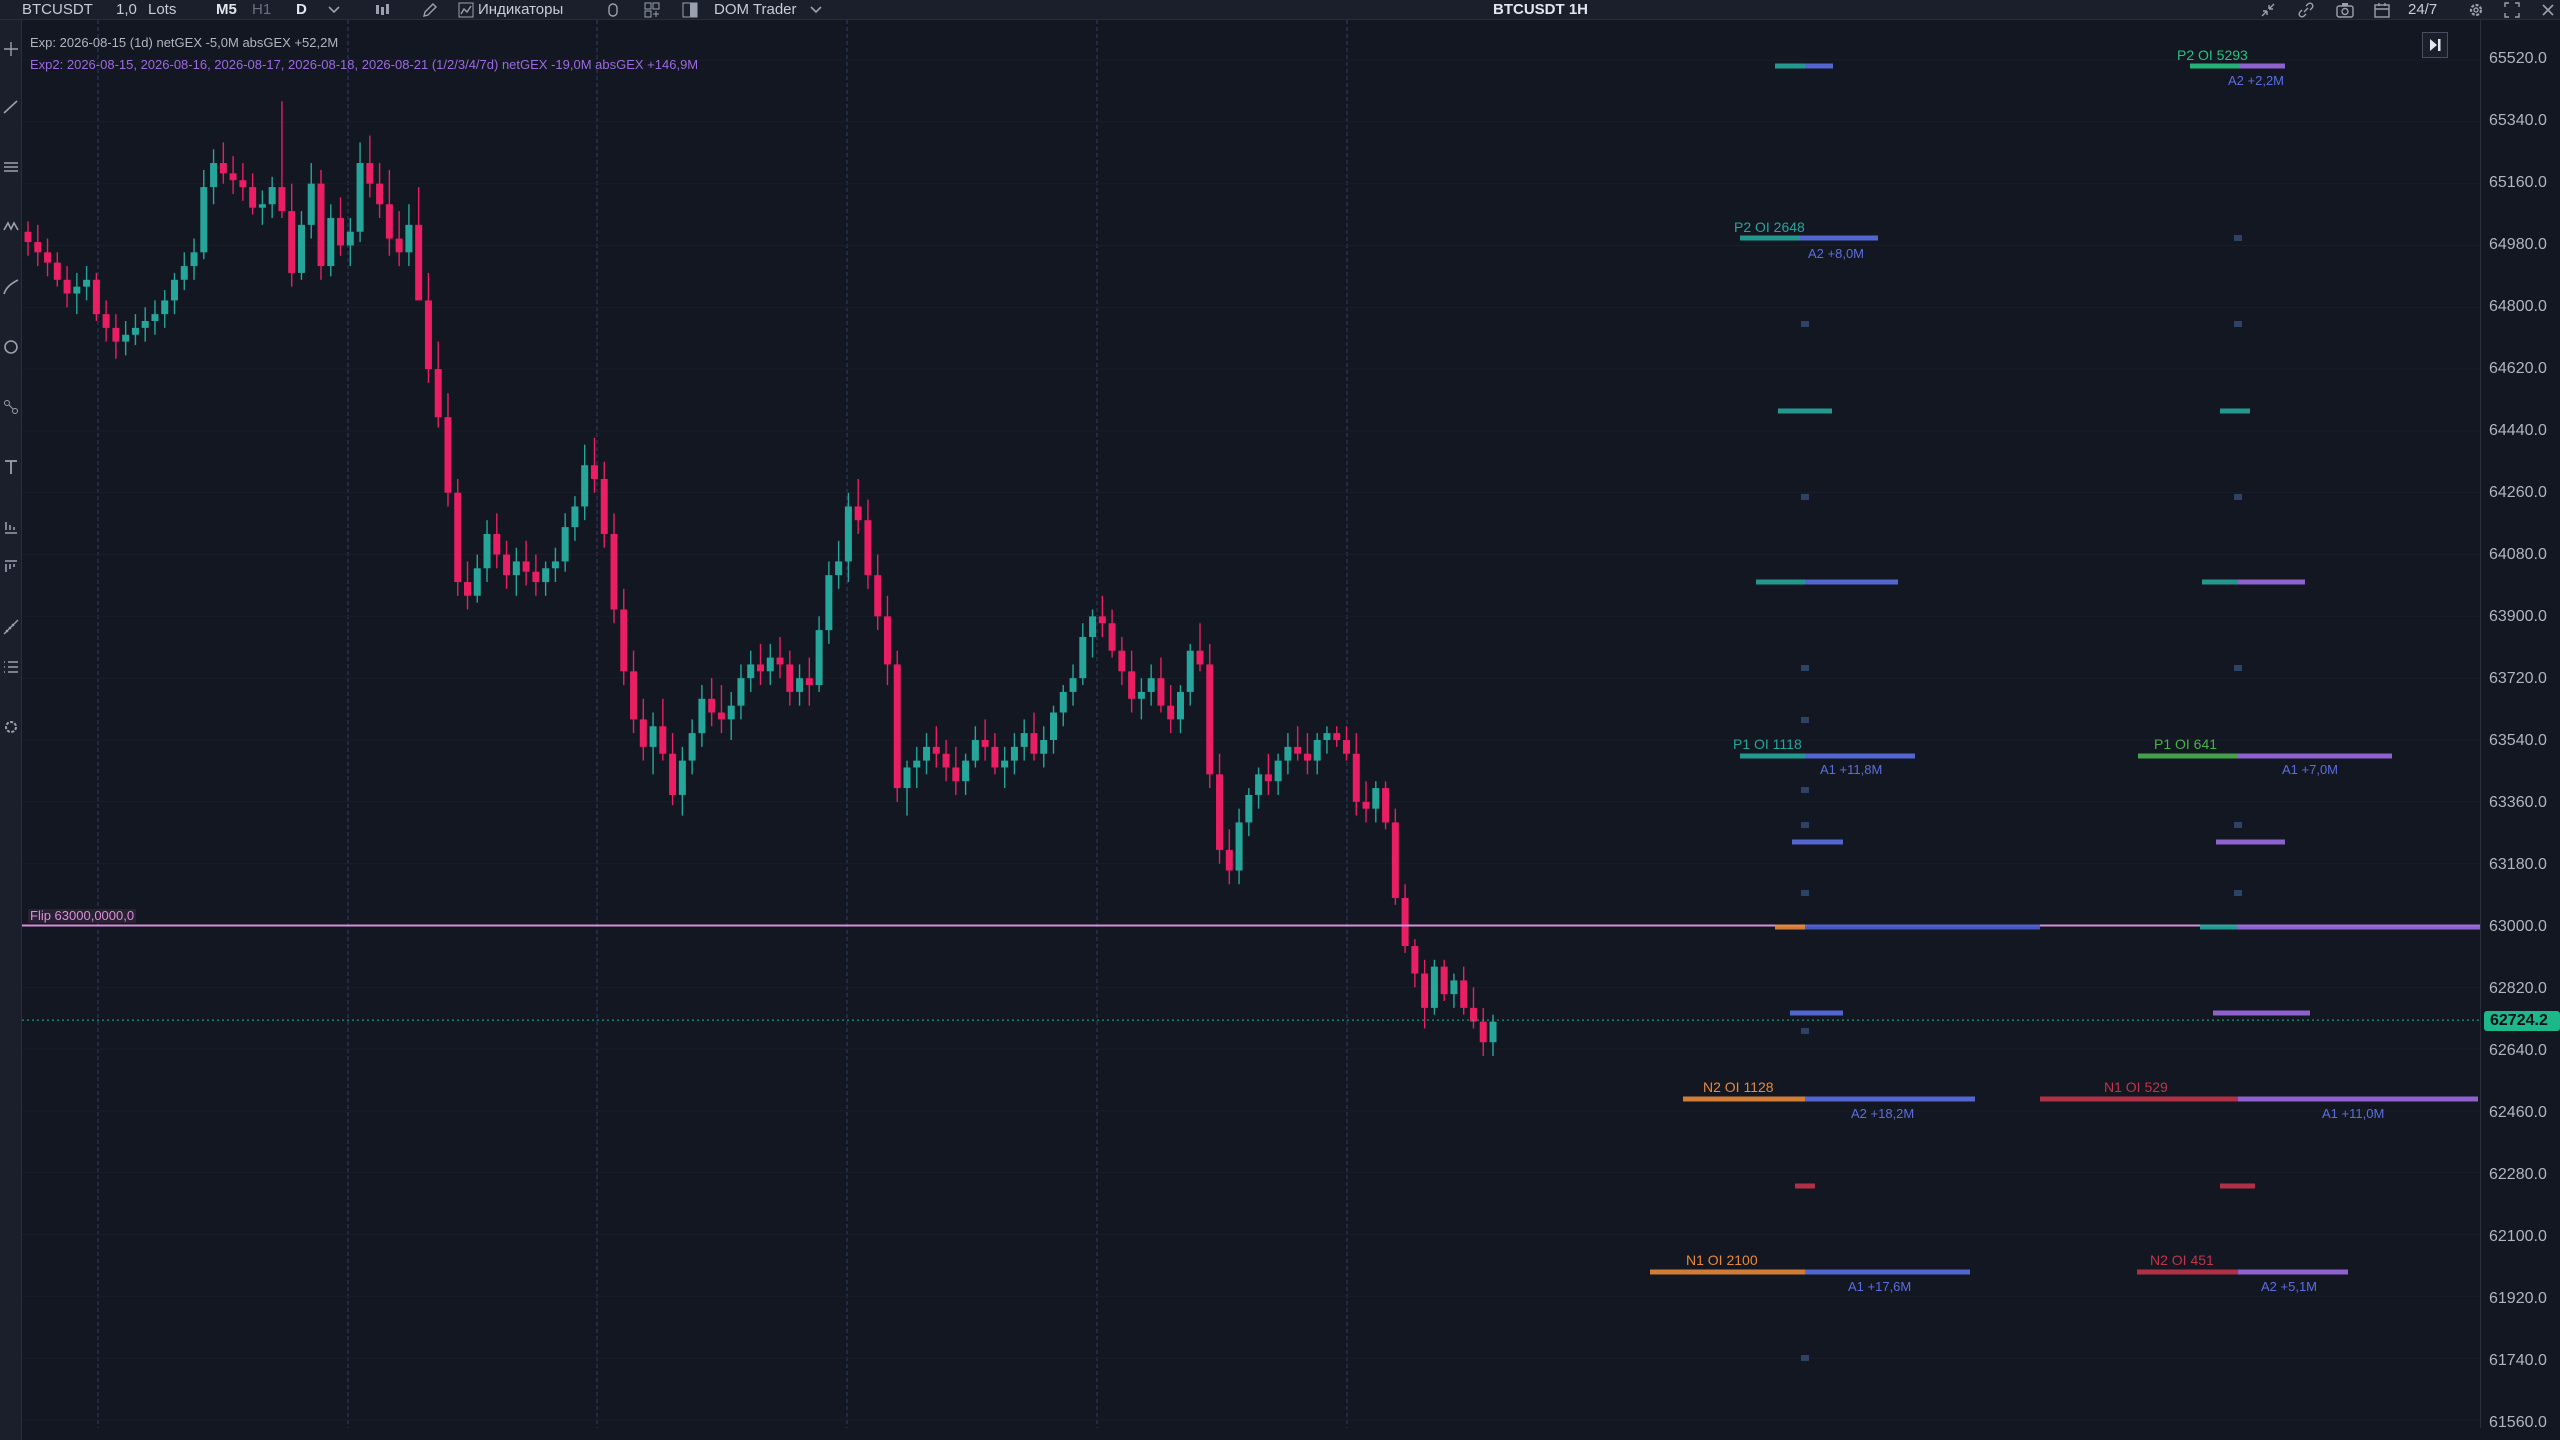 This screenshot has height=1440, width=2560. Describe the element at coordinates (11, 727) in the screenshot. I see `settings-icon` at that location.